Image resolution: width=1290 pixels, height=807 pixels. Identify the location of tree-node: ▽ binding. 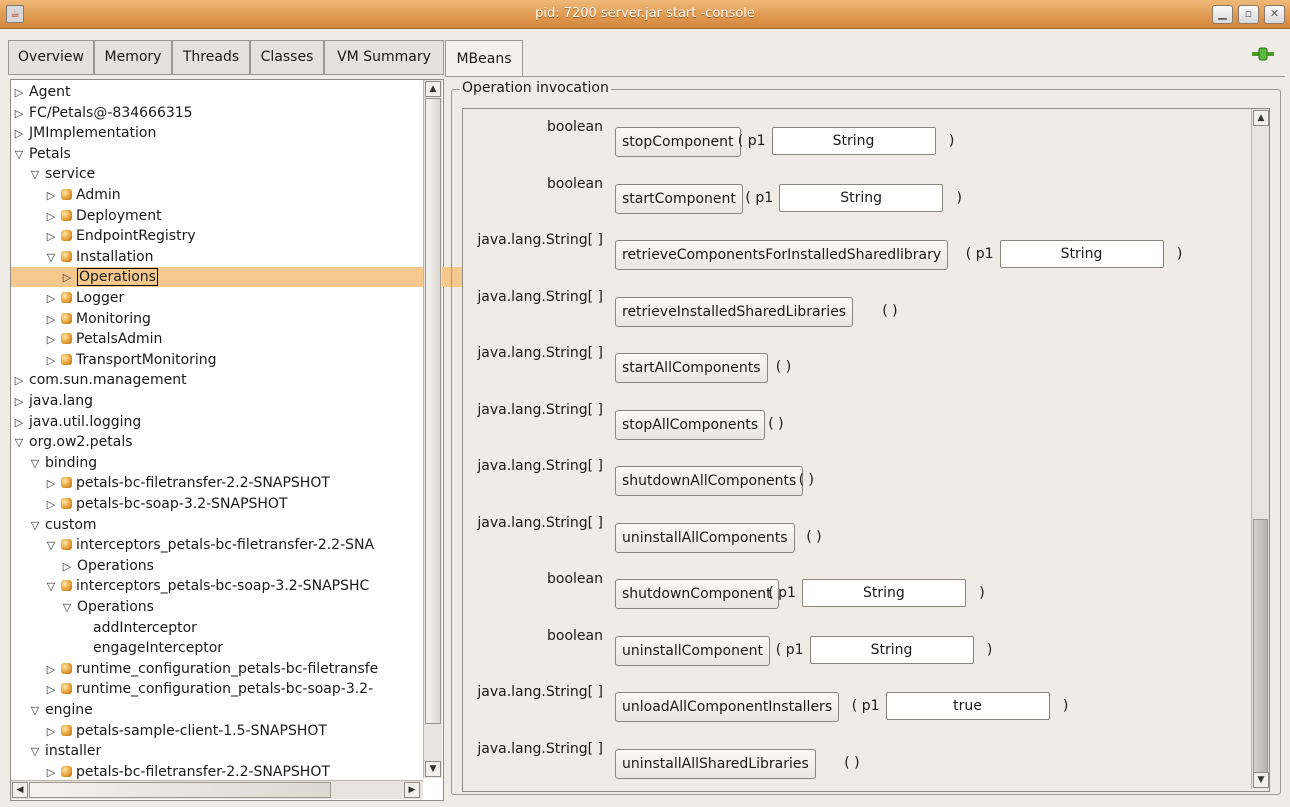
(225, 463).